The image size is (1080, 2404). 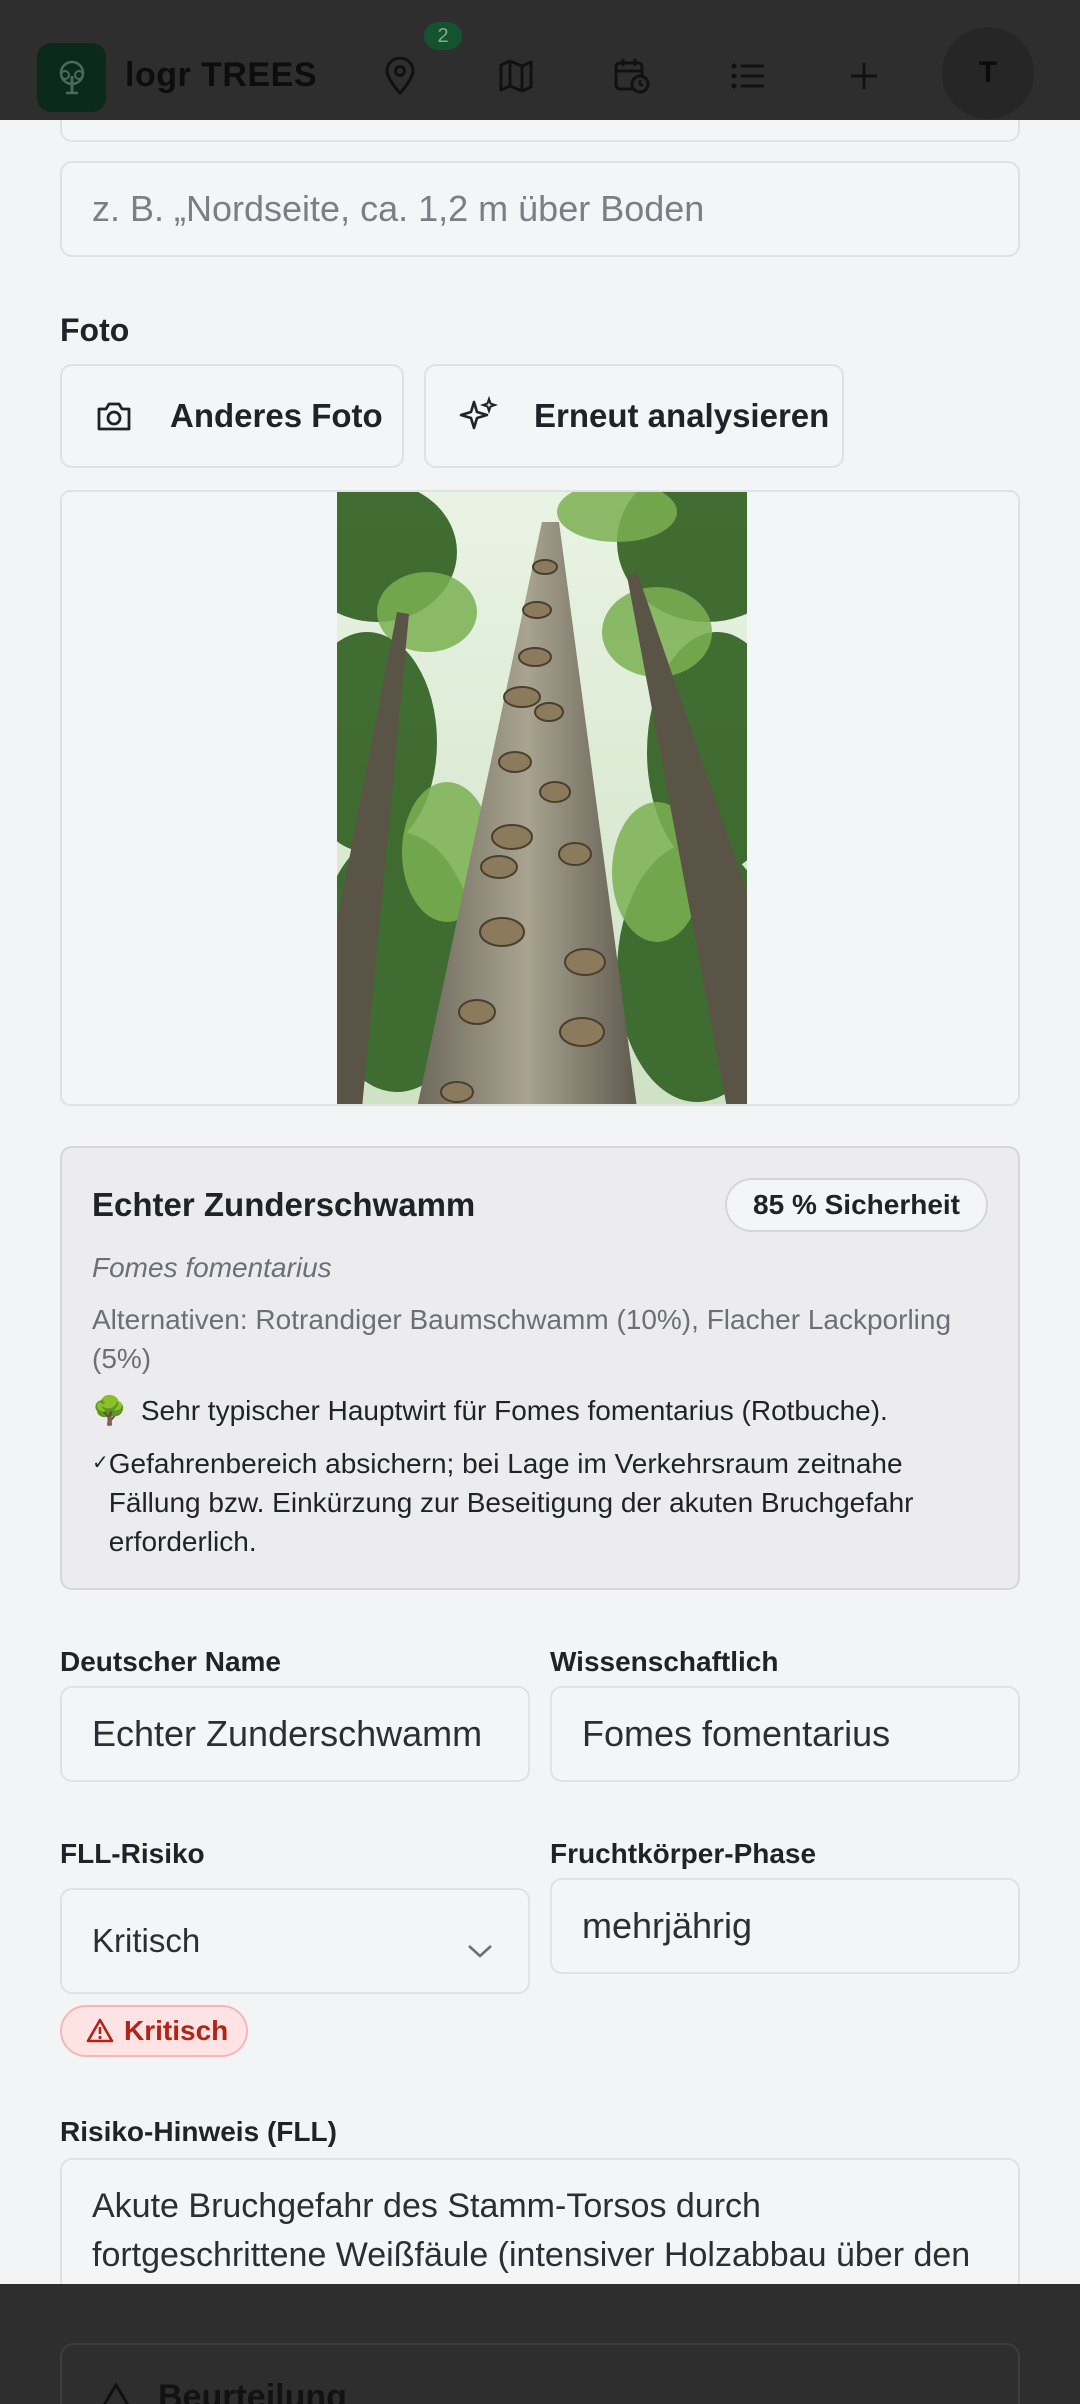 What do you see at coordinates (100, 1463) in the screenshot?
I see `check-icon: ✓` at bounding box center [100, 1463].